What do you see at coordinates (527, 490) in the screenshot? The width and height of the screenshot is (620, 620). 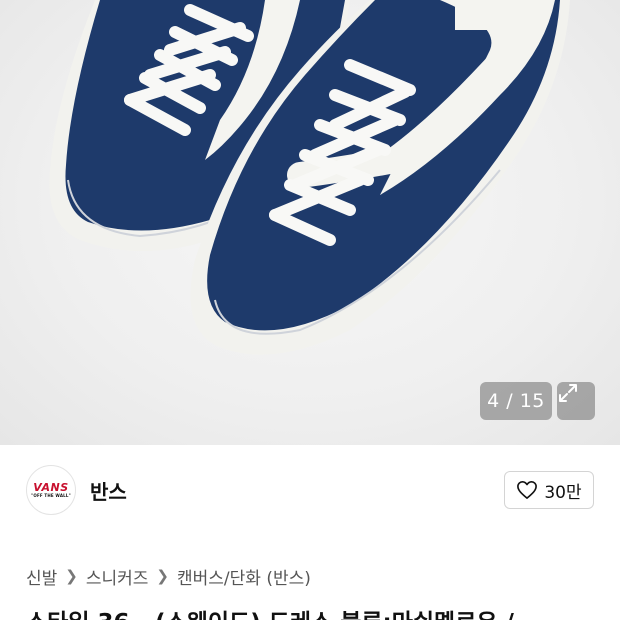 I see `heart-icon` at bounding box center [527, 490].